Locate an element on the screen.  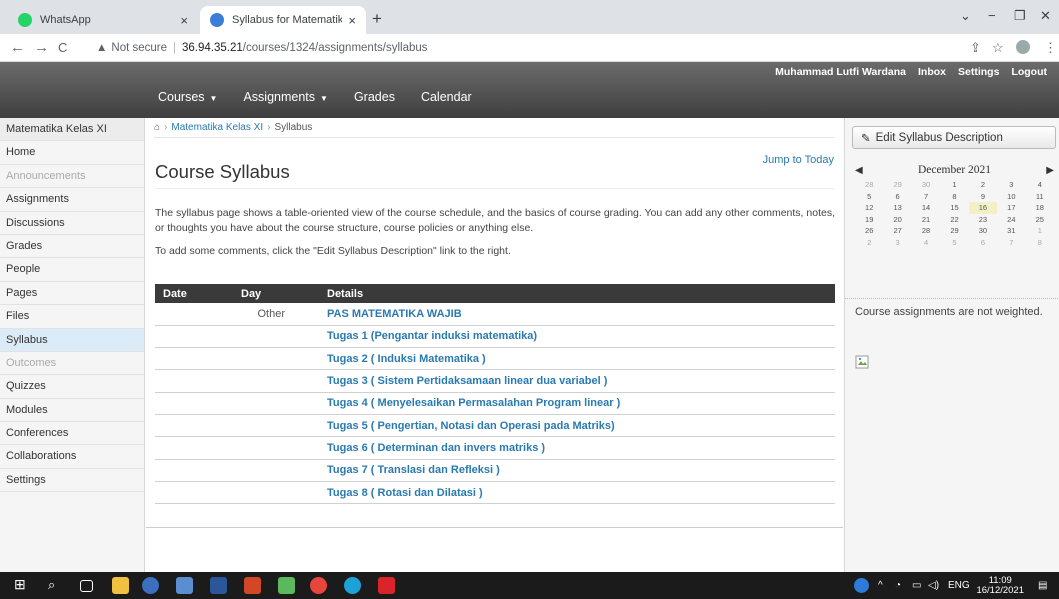
assignment-link: Tugas 2 ( Induksi Matematika ) is located at coordinates (406, 359).